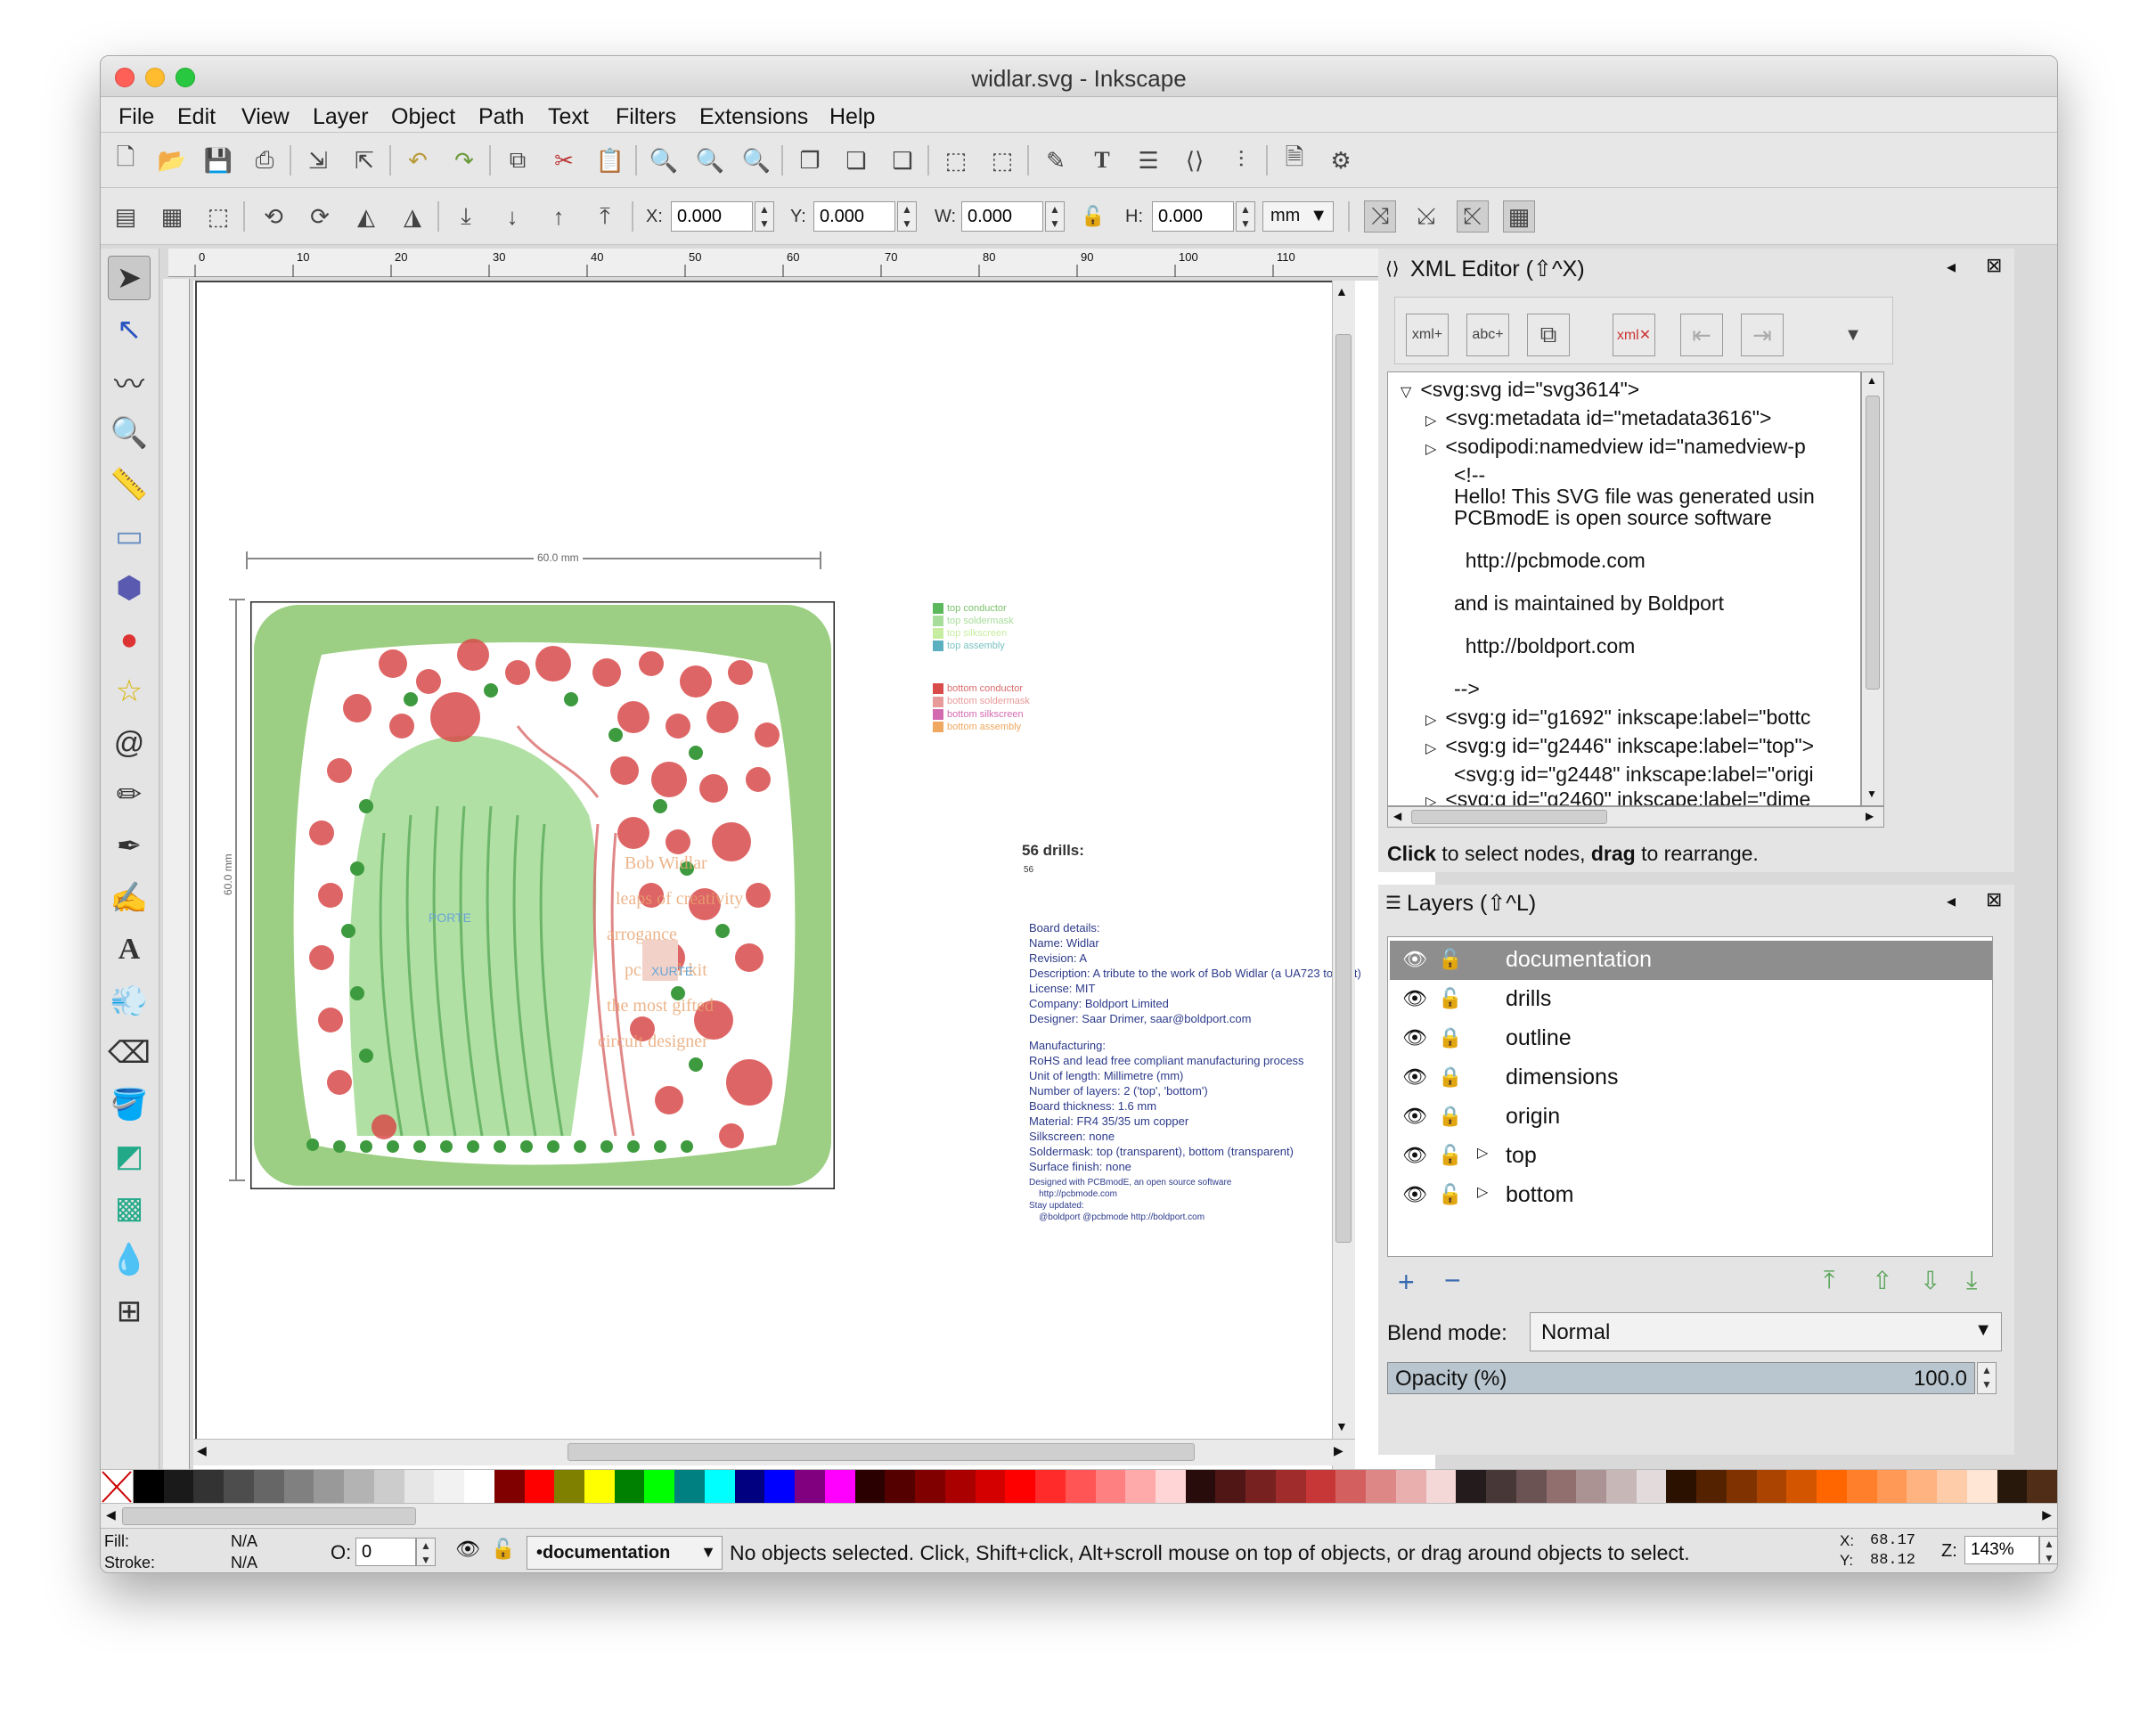  What do you see at coordinates (2001, 1550) in the screenshot?
I see `zoom-input` at bounding box center [2001, 1550].